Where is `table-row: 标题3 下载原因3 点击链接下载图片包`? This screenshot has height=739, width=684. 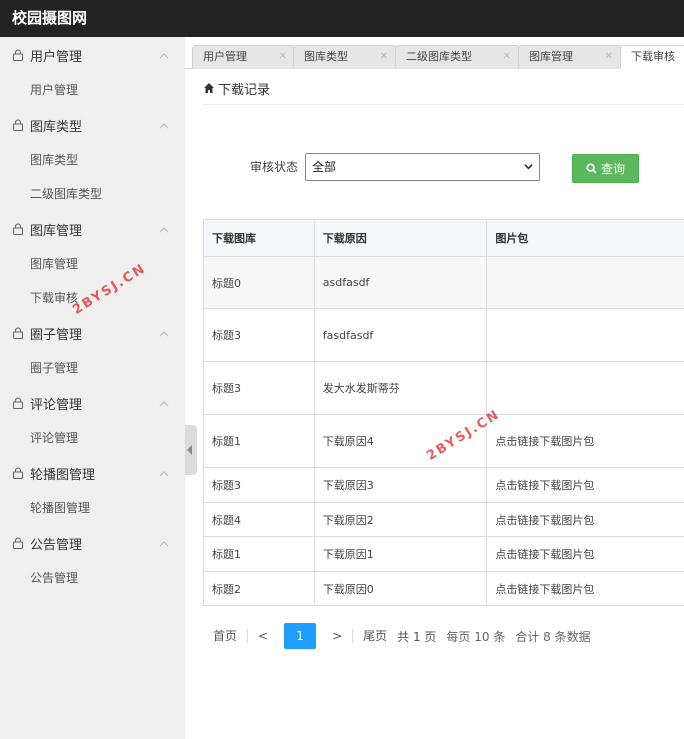
table-row: 标题3 下载原因3 点击链接下载图片包 is located at coordinates (444, 485).